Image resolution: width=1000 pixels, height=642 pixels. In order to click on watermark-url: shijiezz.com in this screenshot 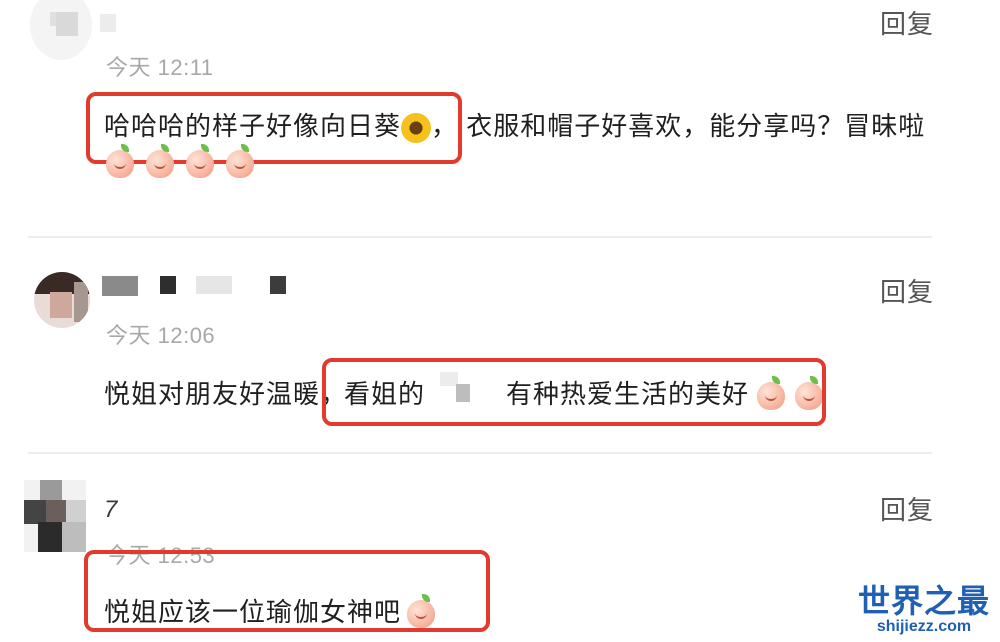, I will do `click(924, 626)`.